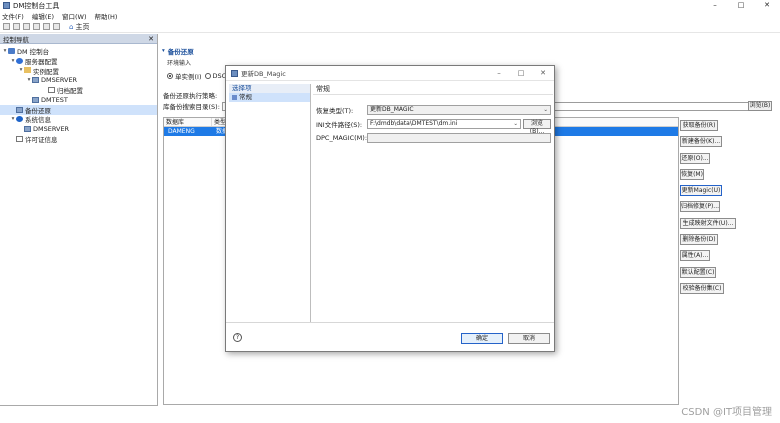 Image resolution: width=780 pixels, height=423 pixels. What do you see at coordinates (78, 71) in the screenshot?
I see `tree-node-instance-config: ▾ 实例配置` at bounding box center [78, 71].